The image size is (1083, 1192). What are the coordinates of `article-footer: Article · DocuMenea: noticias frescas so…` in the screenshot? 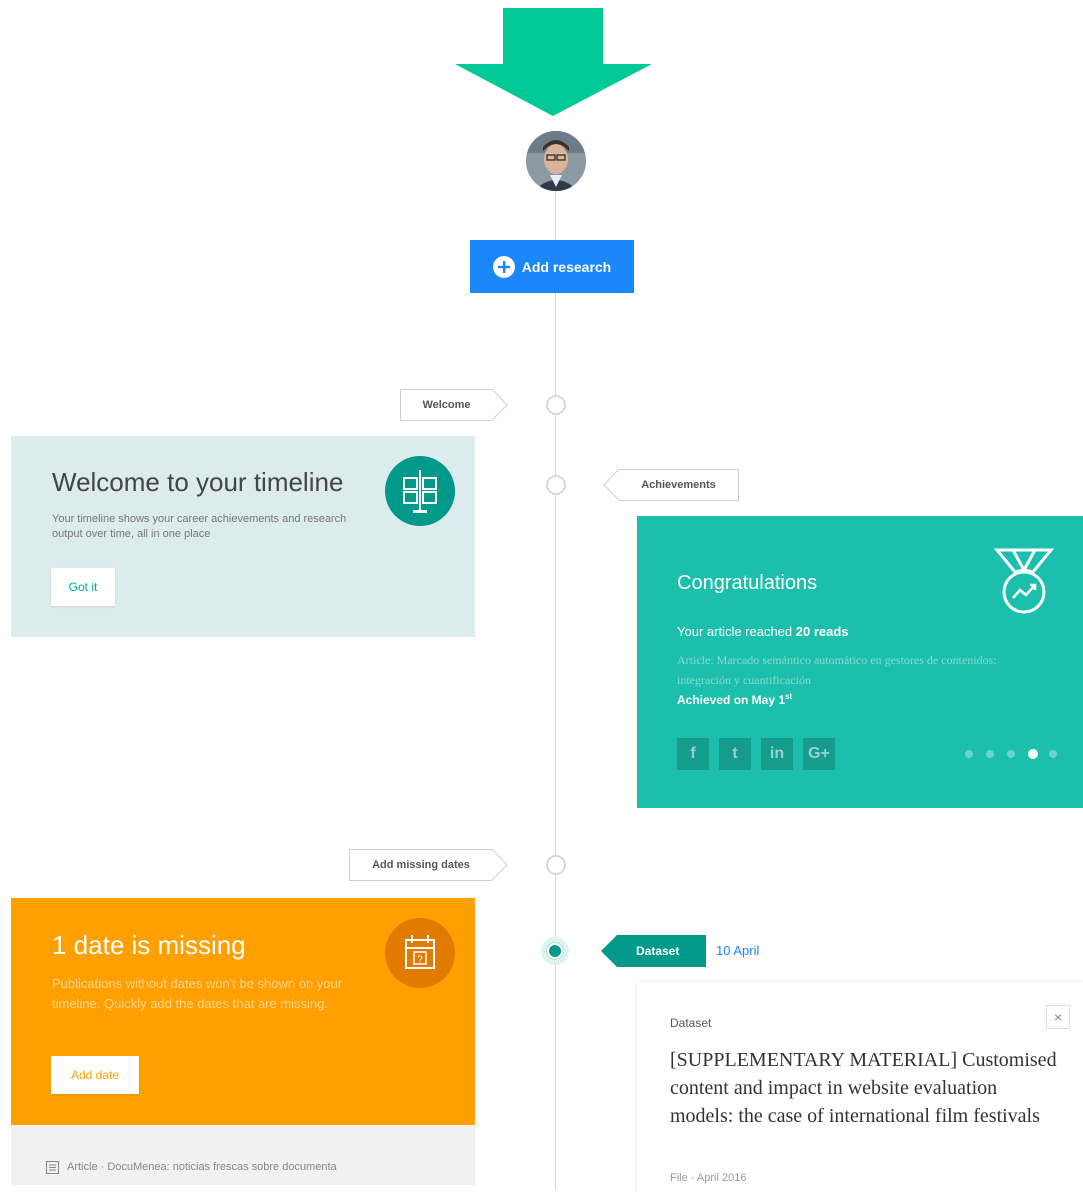 It's located at (243, 1155).